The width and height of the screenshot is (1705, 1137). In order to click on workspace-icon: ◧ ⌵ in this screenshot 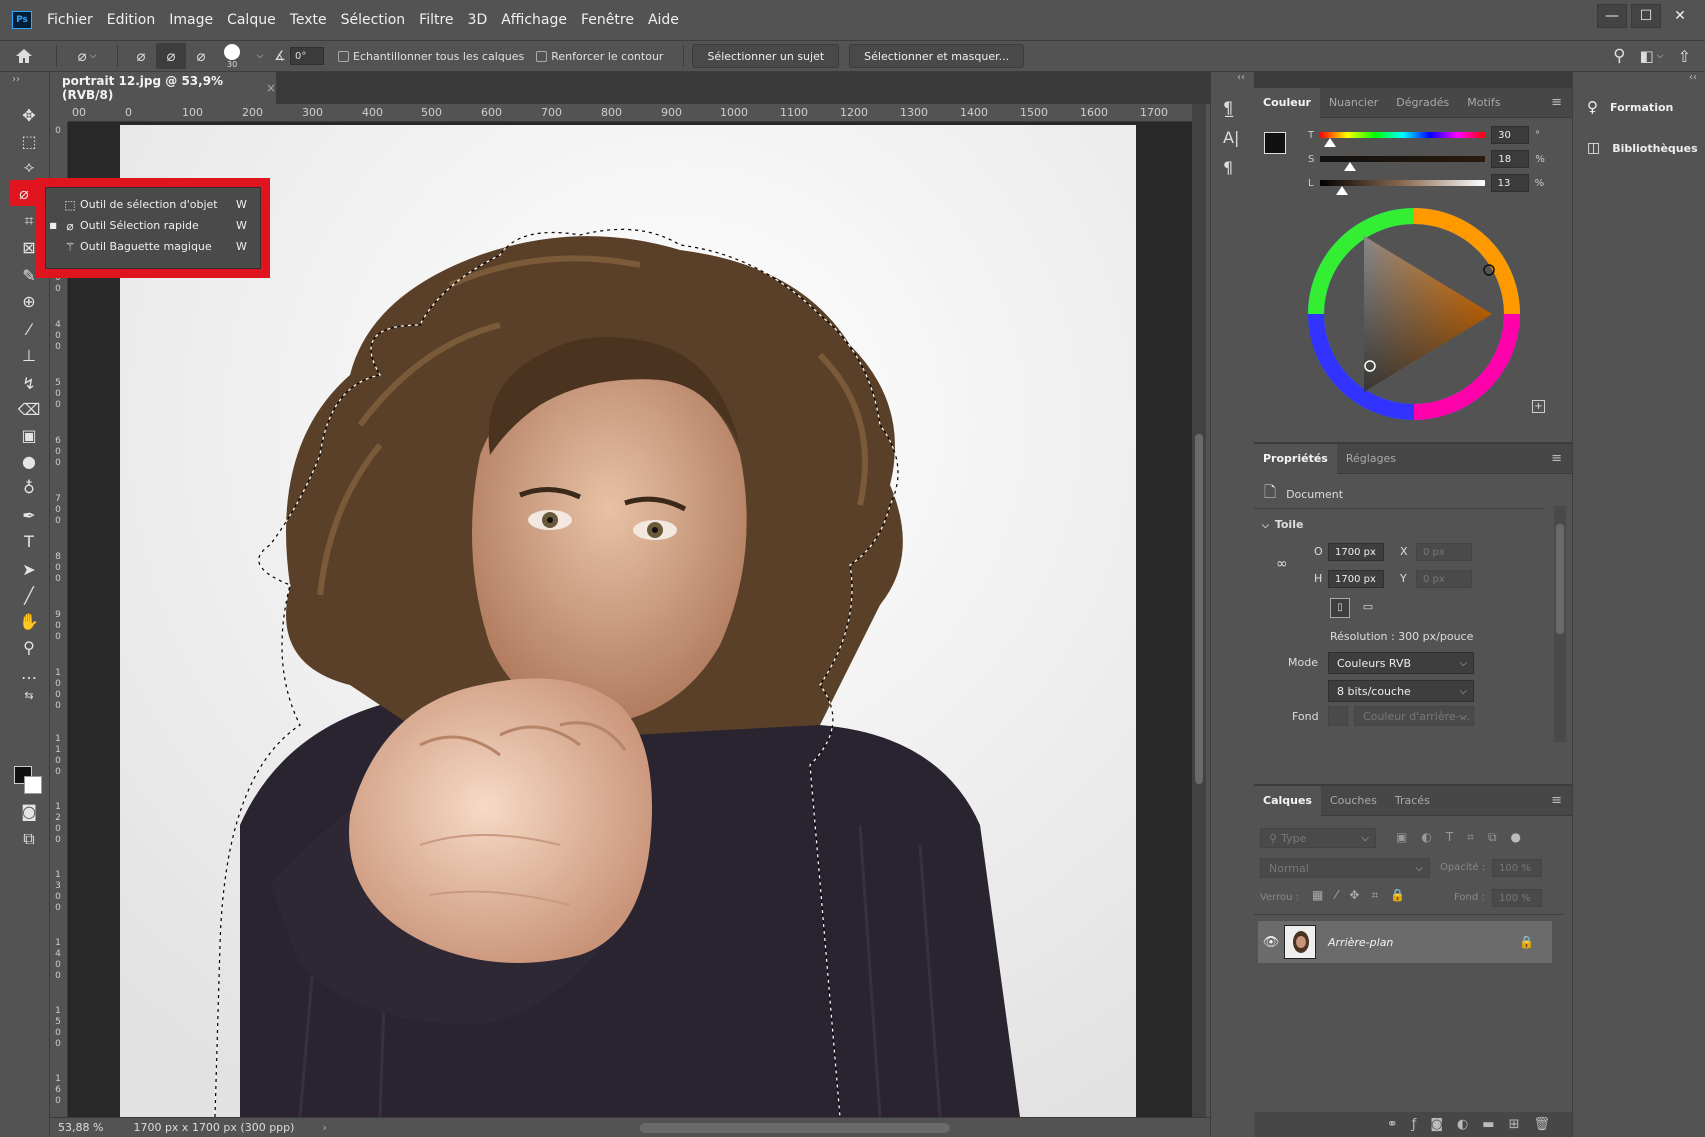, I will do `click(1652, 56)`.